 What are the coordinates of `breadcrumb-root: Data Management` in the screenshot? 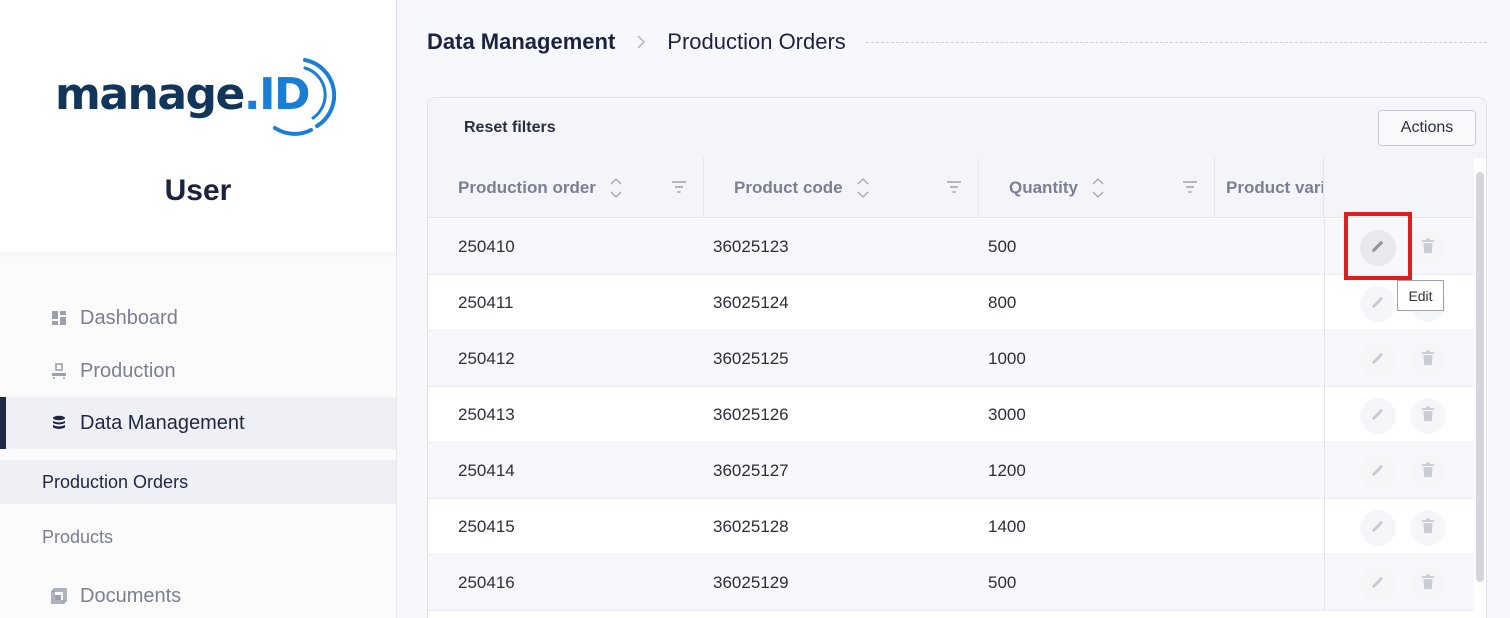 It's located at (521, 42).